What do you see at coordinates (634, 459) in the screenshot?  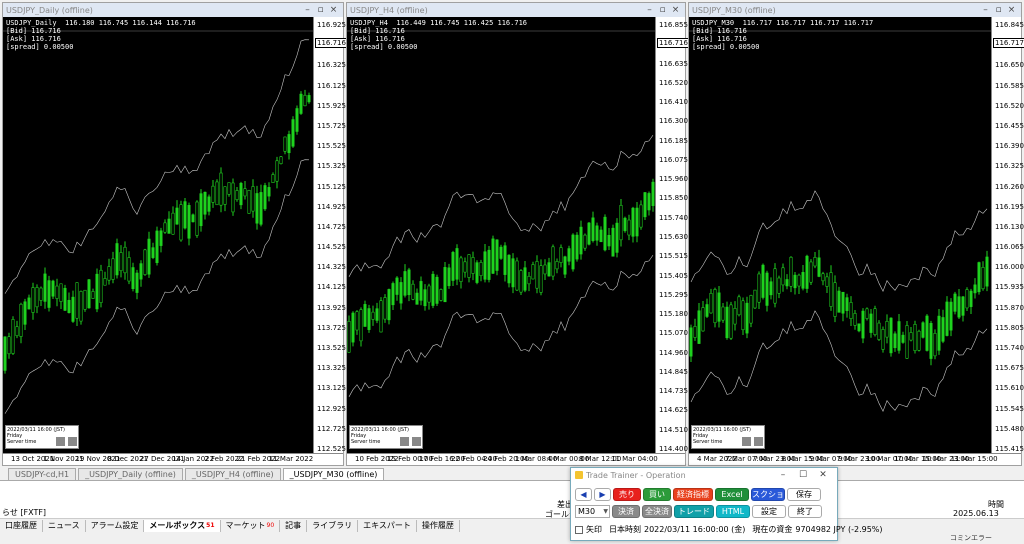 I see `time-tick: 11 Mar 04:00` at bounding box center [634, 459].